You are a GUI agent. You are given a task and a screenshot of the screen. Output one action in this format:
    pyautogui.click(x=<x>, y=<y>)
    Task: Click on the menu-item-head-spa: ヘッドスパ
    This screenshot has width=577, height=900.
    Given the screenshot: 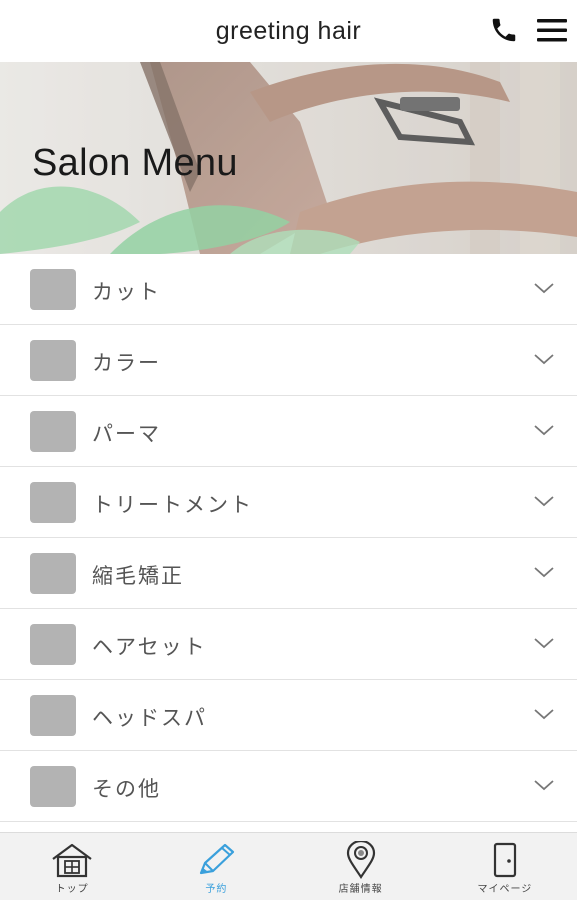 What is the action you would take?
    pyautogui.click(x=288, y=715)
    